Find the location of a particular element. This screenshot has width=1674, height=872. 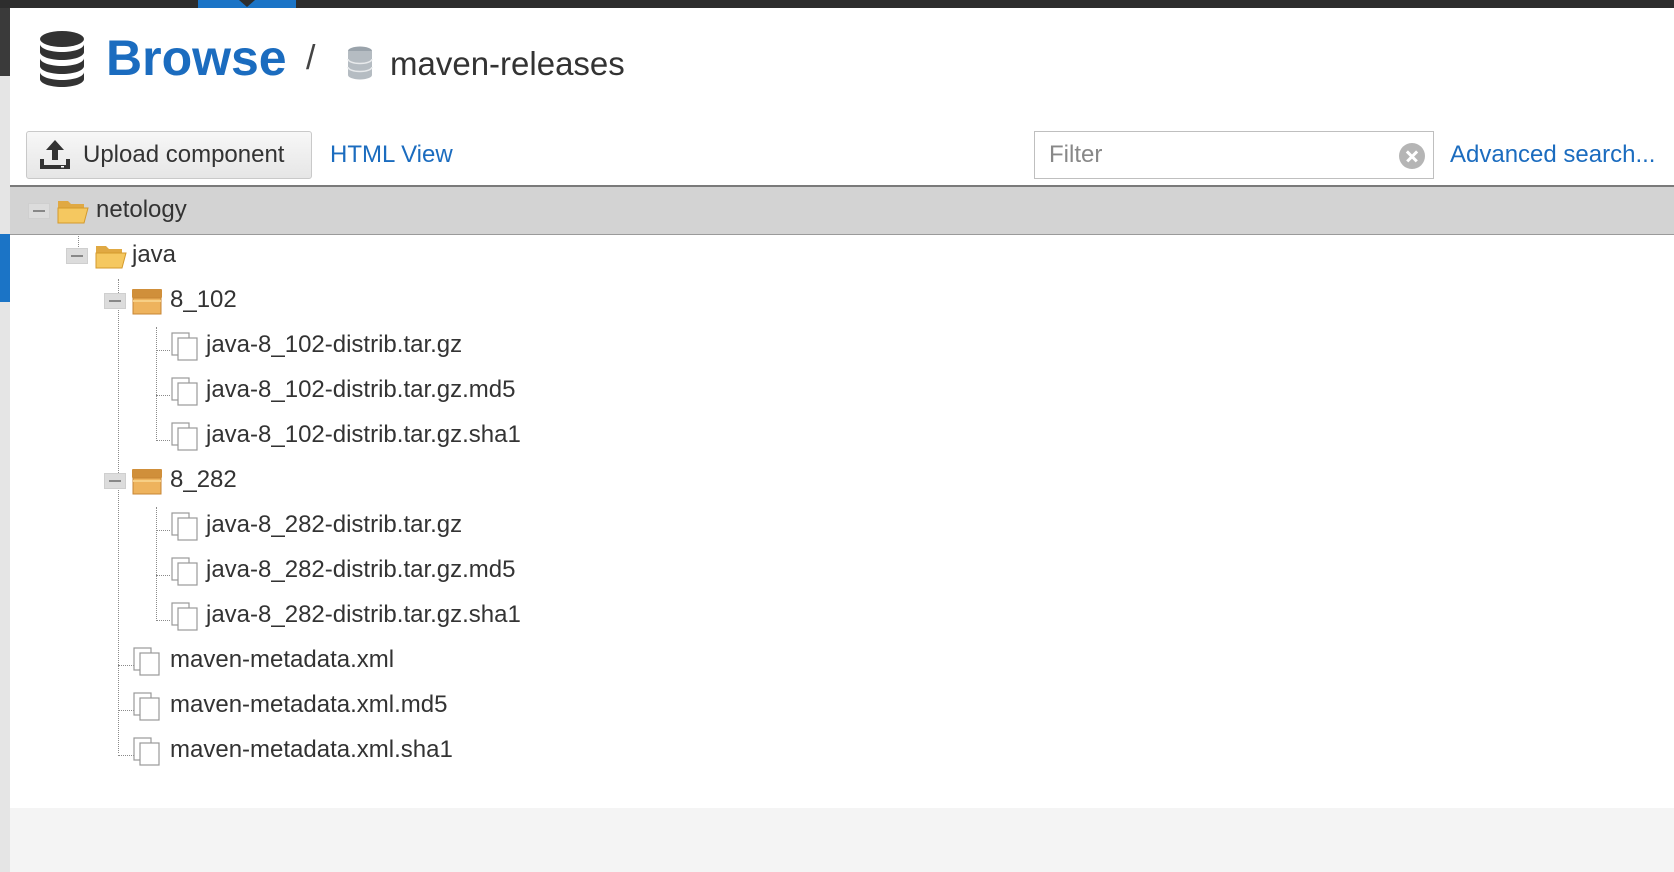

tree-node-file: java-8_102-distrib.tar.gz is located at coordinates (842, 346).